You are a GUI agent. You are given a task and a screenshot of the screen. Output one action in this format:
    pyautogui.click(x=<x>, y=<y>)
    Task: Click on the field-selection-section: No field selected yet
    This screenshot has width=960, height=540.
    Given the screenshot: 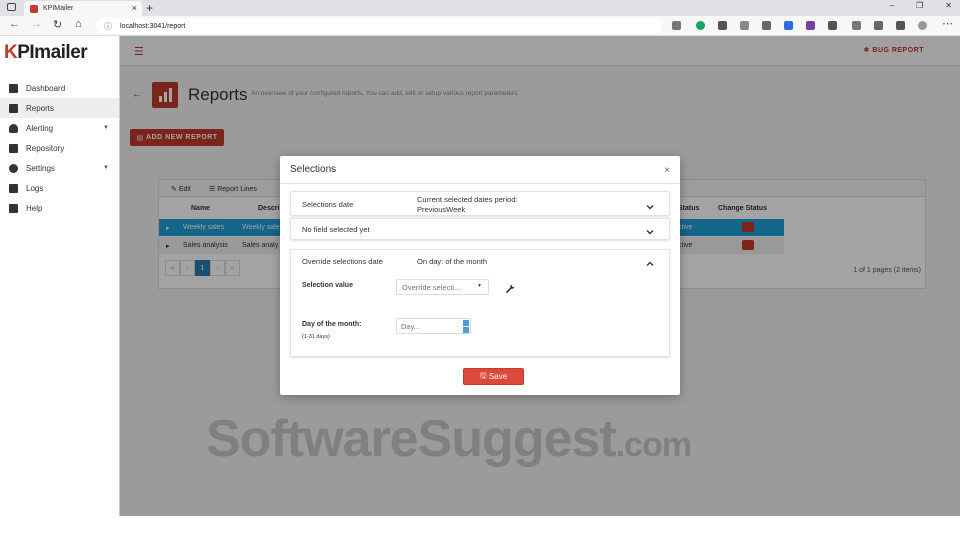 What is the action you would take?
    pyautogui.click(x=480, y=229)
    